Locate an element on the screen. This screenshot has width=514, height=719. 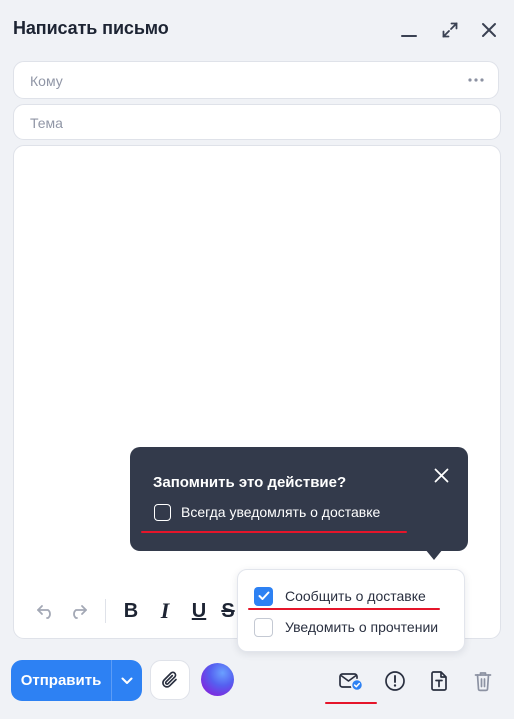
menu-item-label: Сообщить о доставке is located at coordinates (355, 596).